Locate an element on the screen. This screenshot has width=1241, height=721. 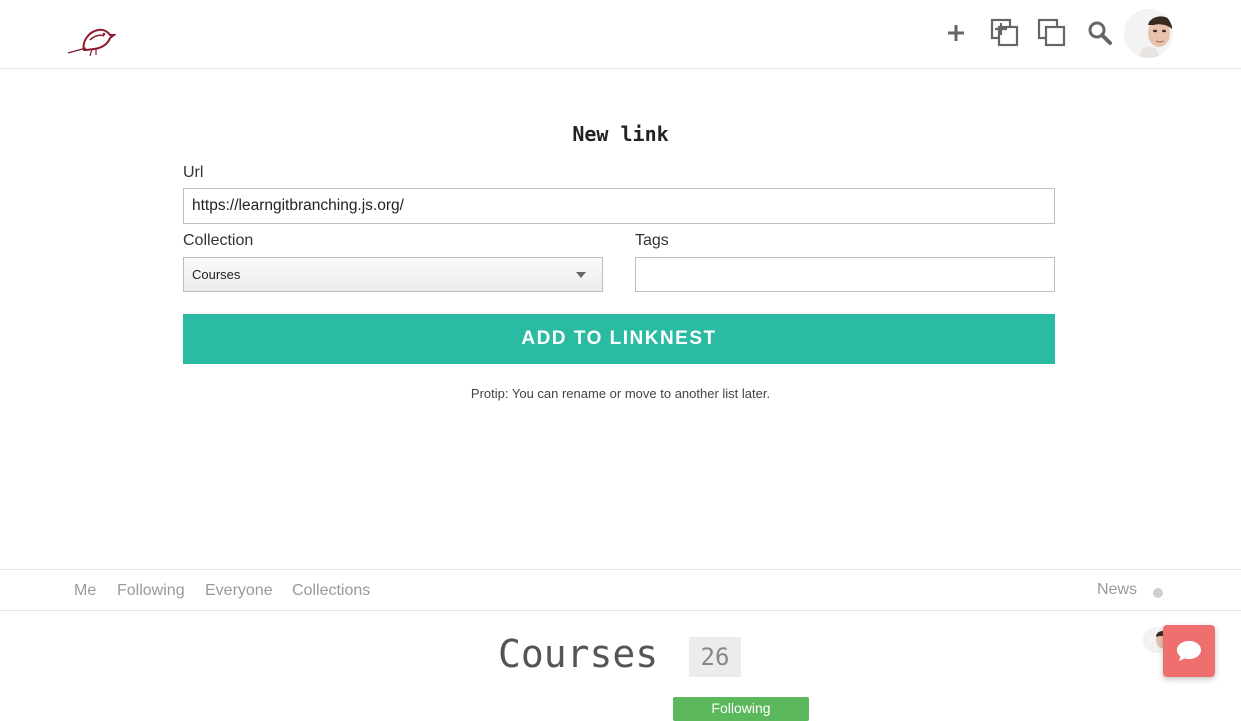
chevron-down-icon is located at coordinates (581, 275).